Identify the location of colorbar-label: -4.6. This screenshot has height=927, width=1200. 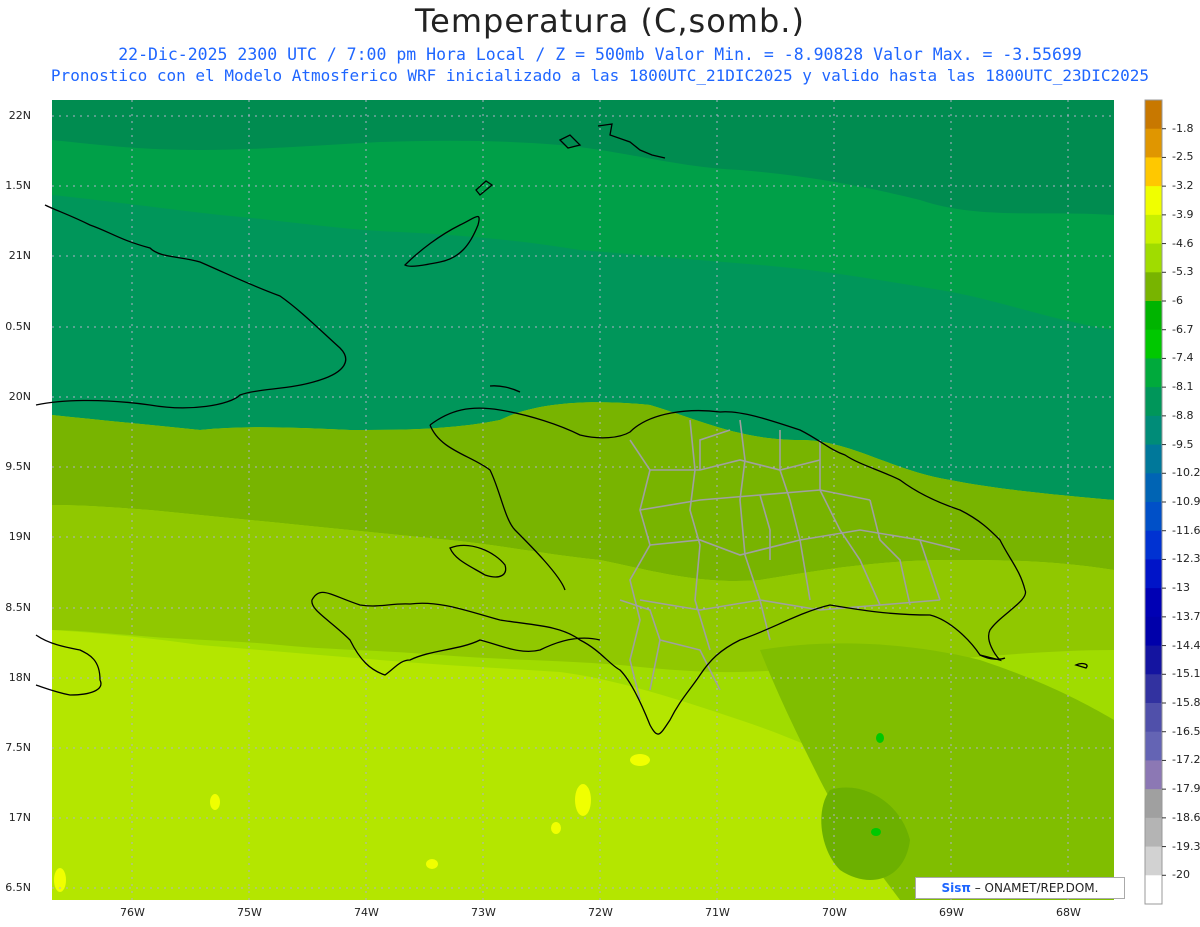
(1183, 243).